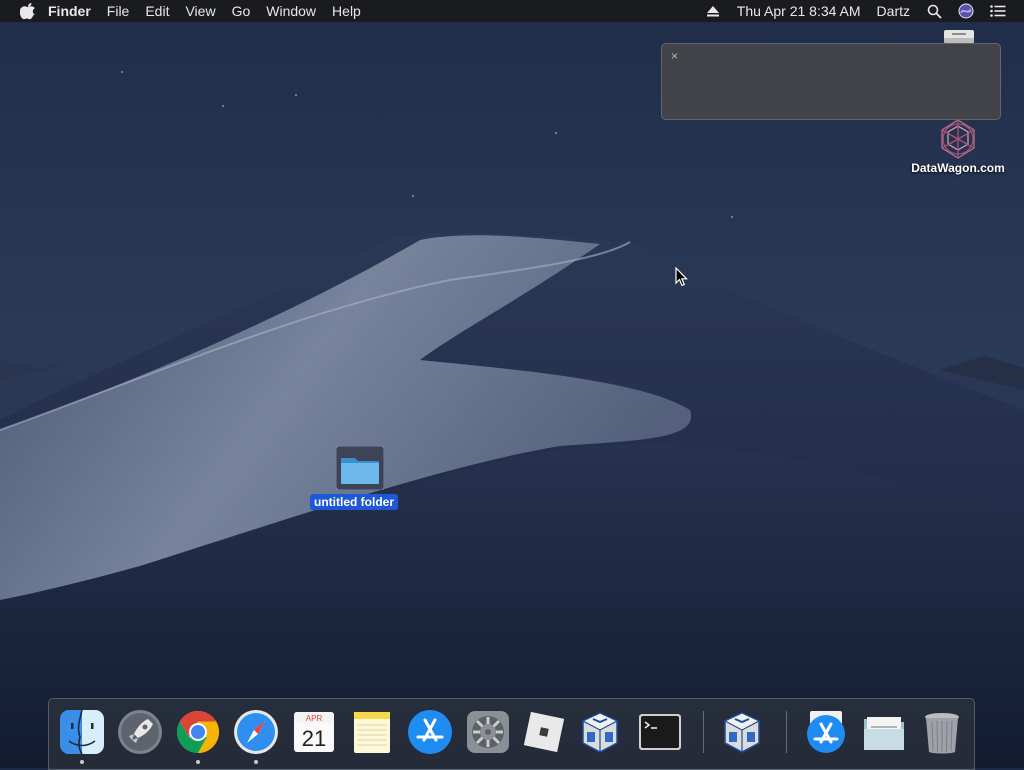 The width and height of the screenshot is (1024, 770). What do you see at coordinates (314, 738) in the screenshot?
I see `calendar-day-label: 21` at bounding box center [314, 738].